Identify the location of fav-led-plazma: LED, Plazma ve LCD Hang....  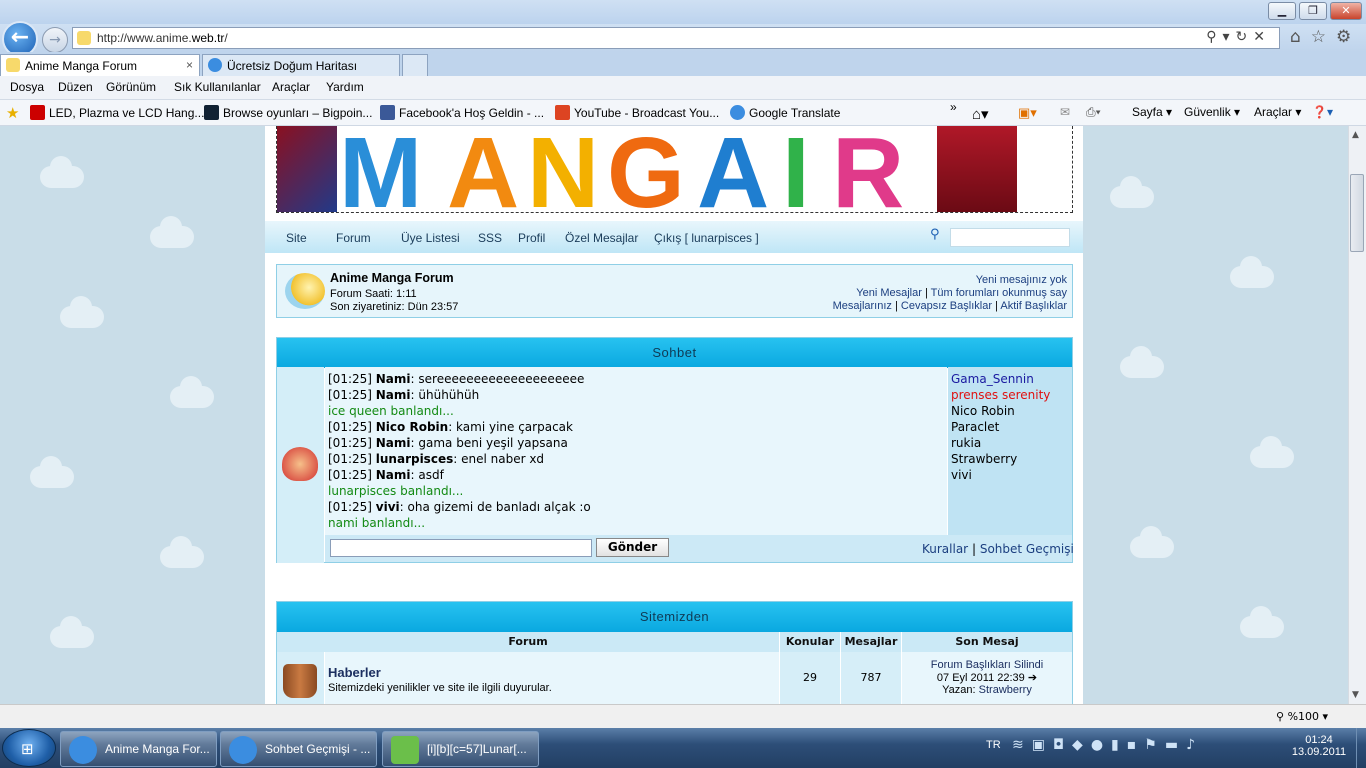
(117, 112).